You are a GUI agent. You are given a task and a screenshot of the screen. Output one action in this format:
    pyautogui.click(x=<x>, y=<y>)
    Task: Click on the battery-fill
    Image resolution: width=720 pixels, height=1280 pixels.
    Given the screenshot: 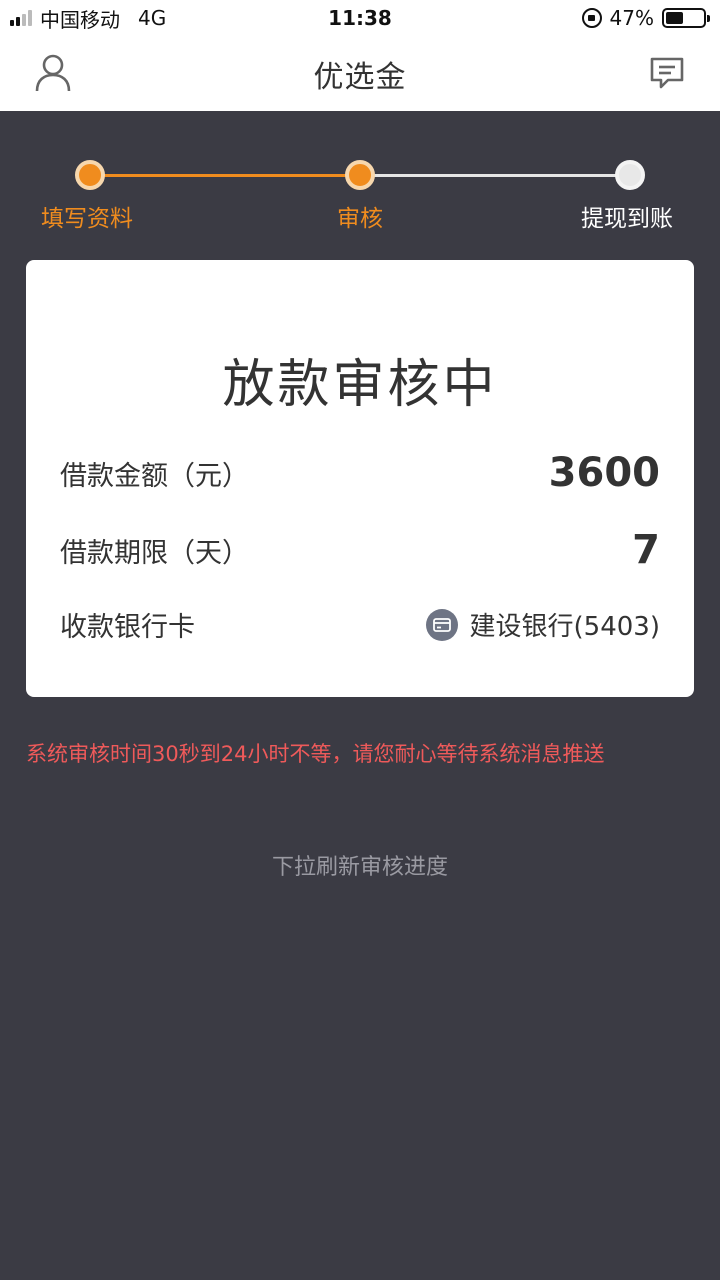 What is the action you would take?
    pyautogui.click(x=674, y=18)
    